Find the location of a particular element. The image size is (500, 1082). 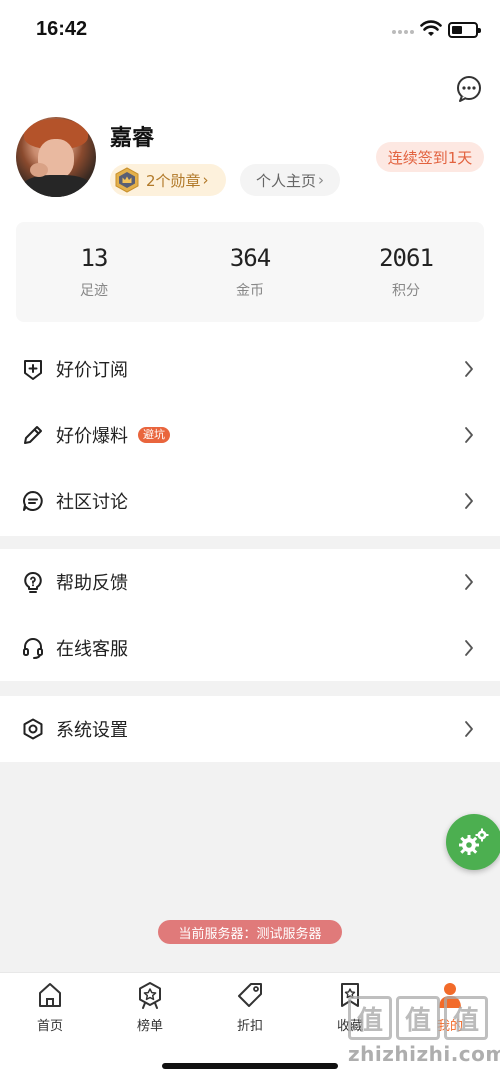

badges-button: 2个勋章 › is located at coordinates (168, 180).